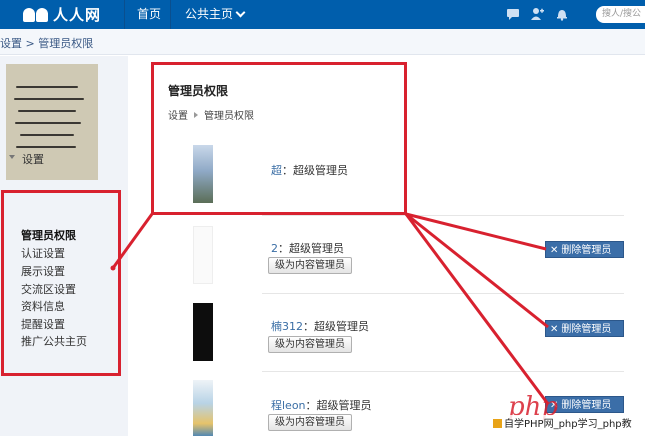 This screenshot has width=645, height=436. What do you see at coordinates (568, 424) in the screenshot?
I see `watermark-label: 自学PHP网_php学习_php教` at bounding box center [568, 424].